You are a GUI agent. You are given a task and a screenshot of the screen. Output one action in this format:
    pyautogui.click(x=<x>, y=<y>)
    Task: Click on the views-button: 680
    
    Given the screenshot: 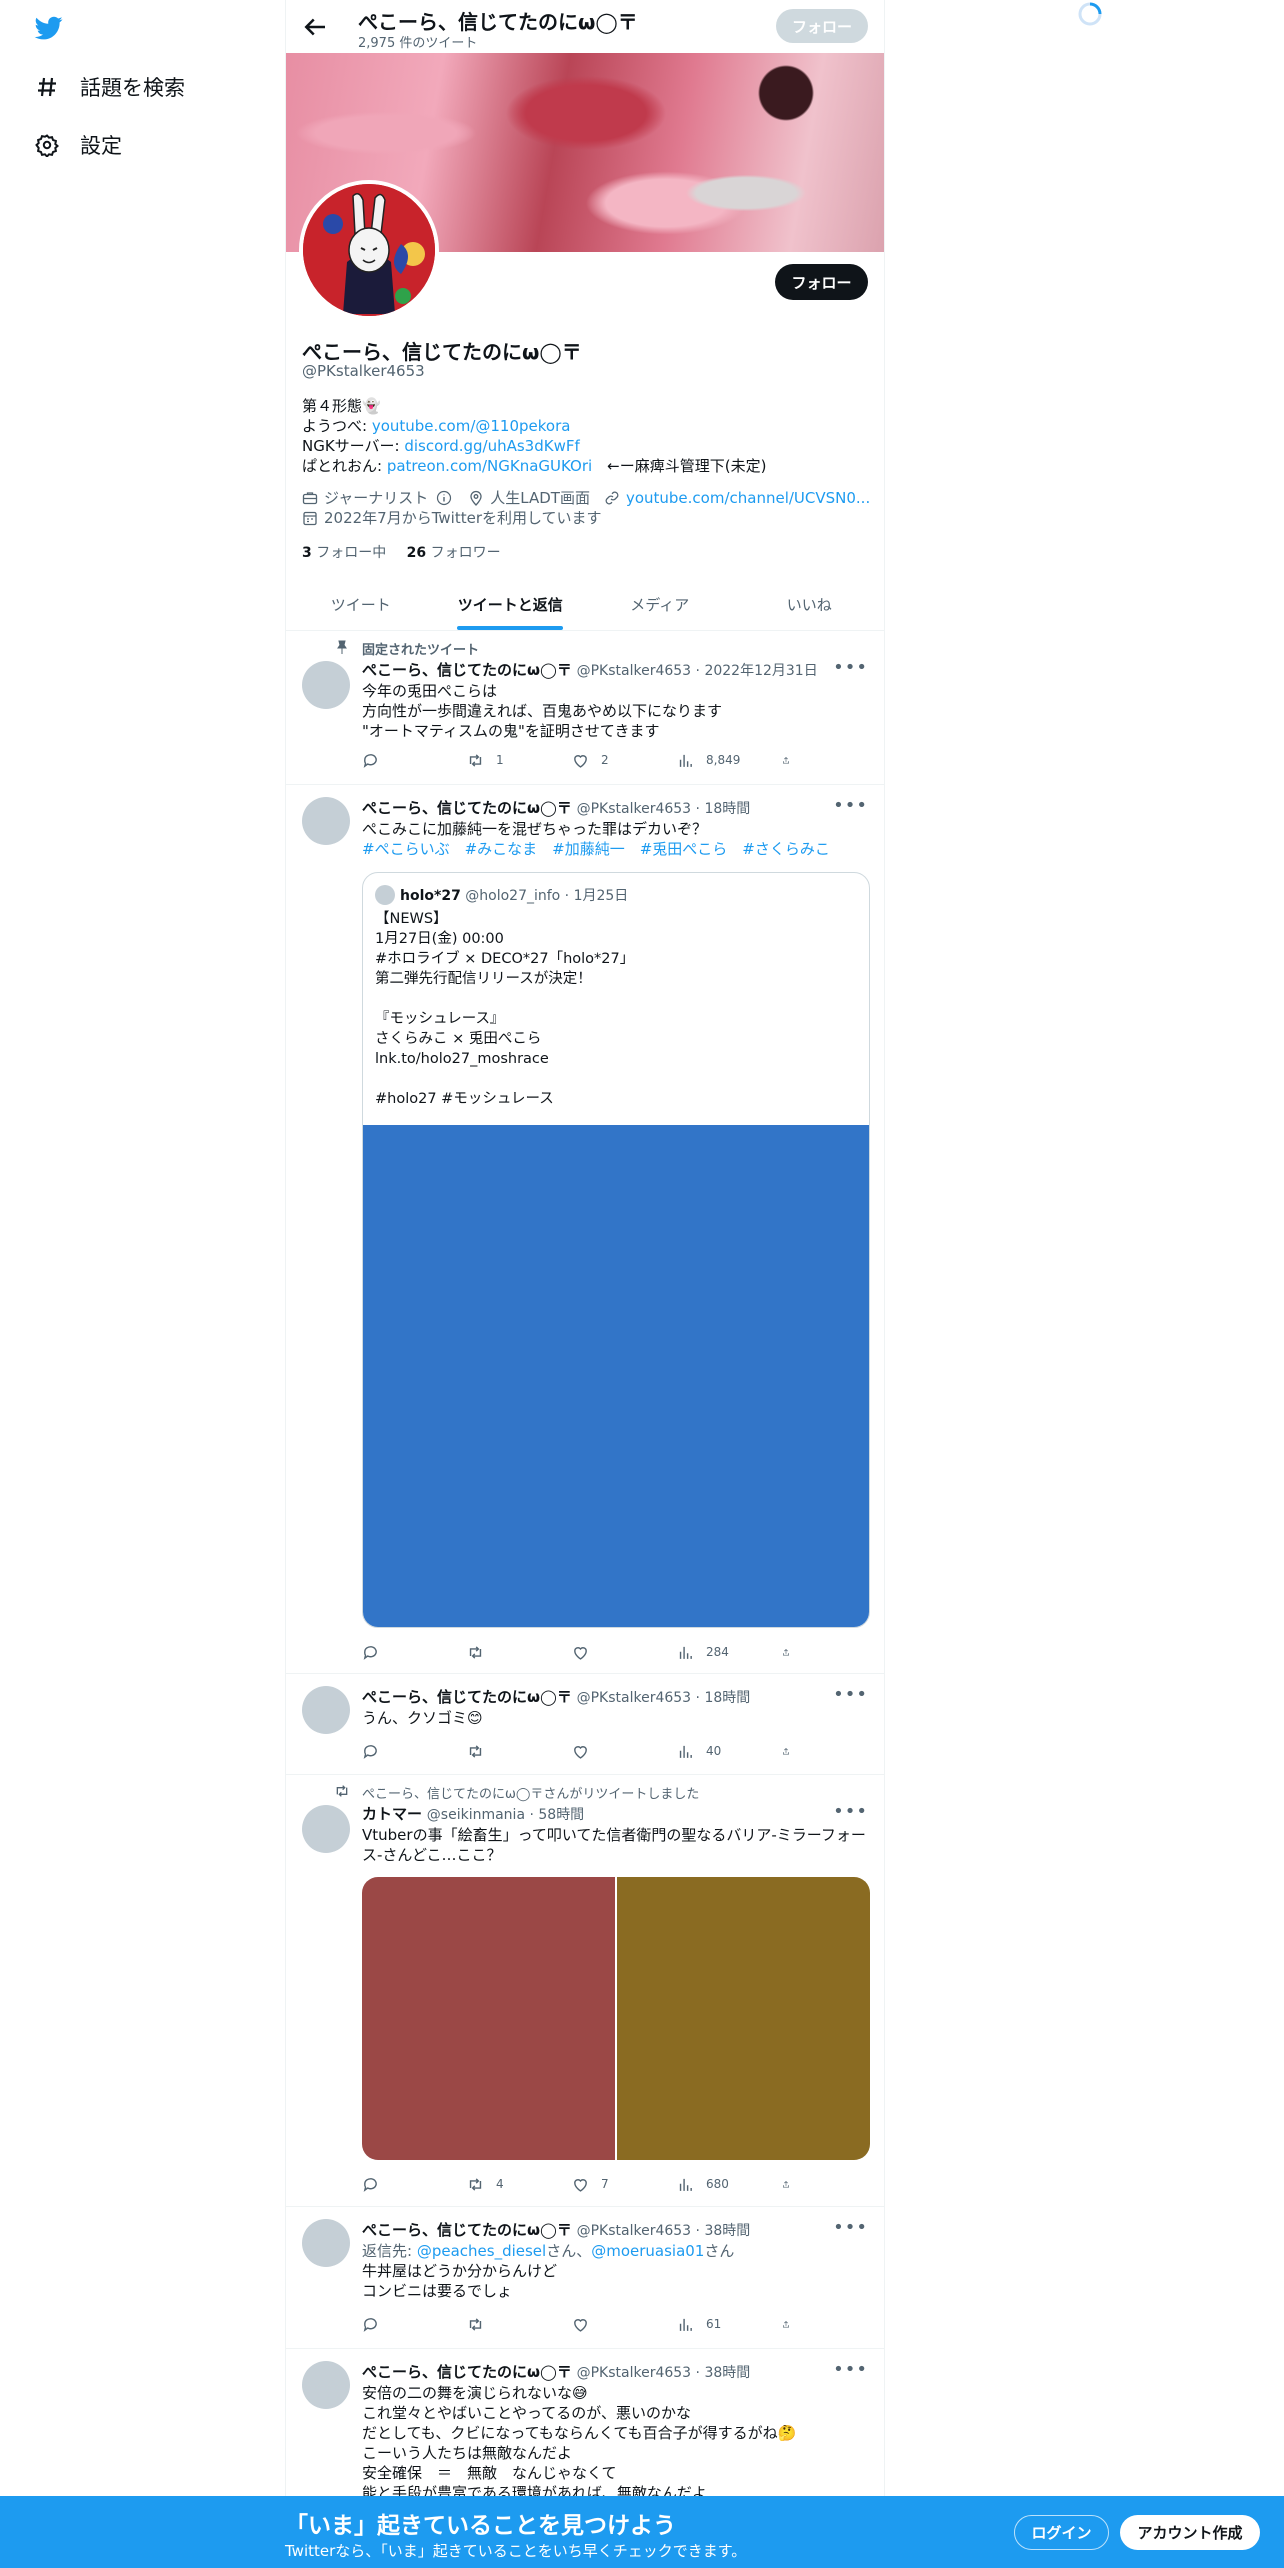 What is the action you would take?
    pyautogui.click(x=727, y=2184)
    